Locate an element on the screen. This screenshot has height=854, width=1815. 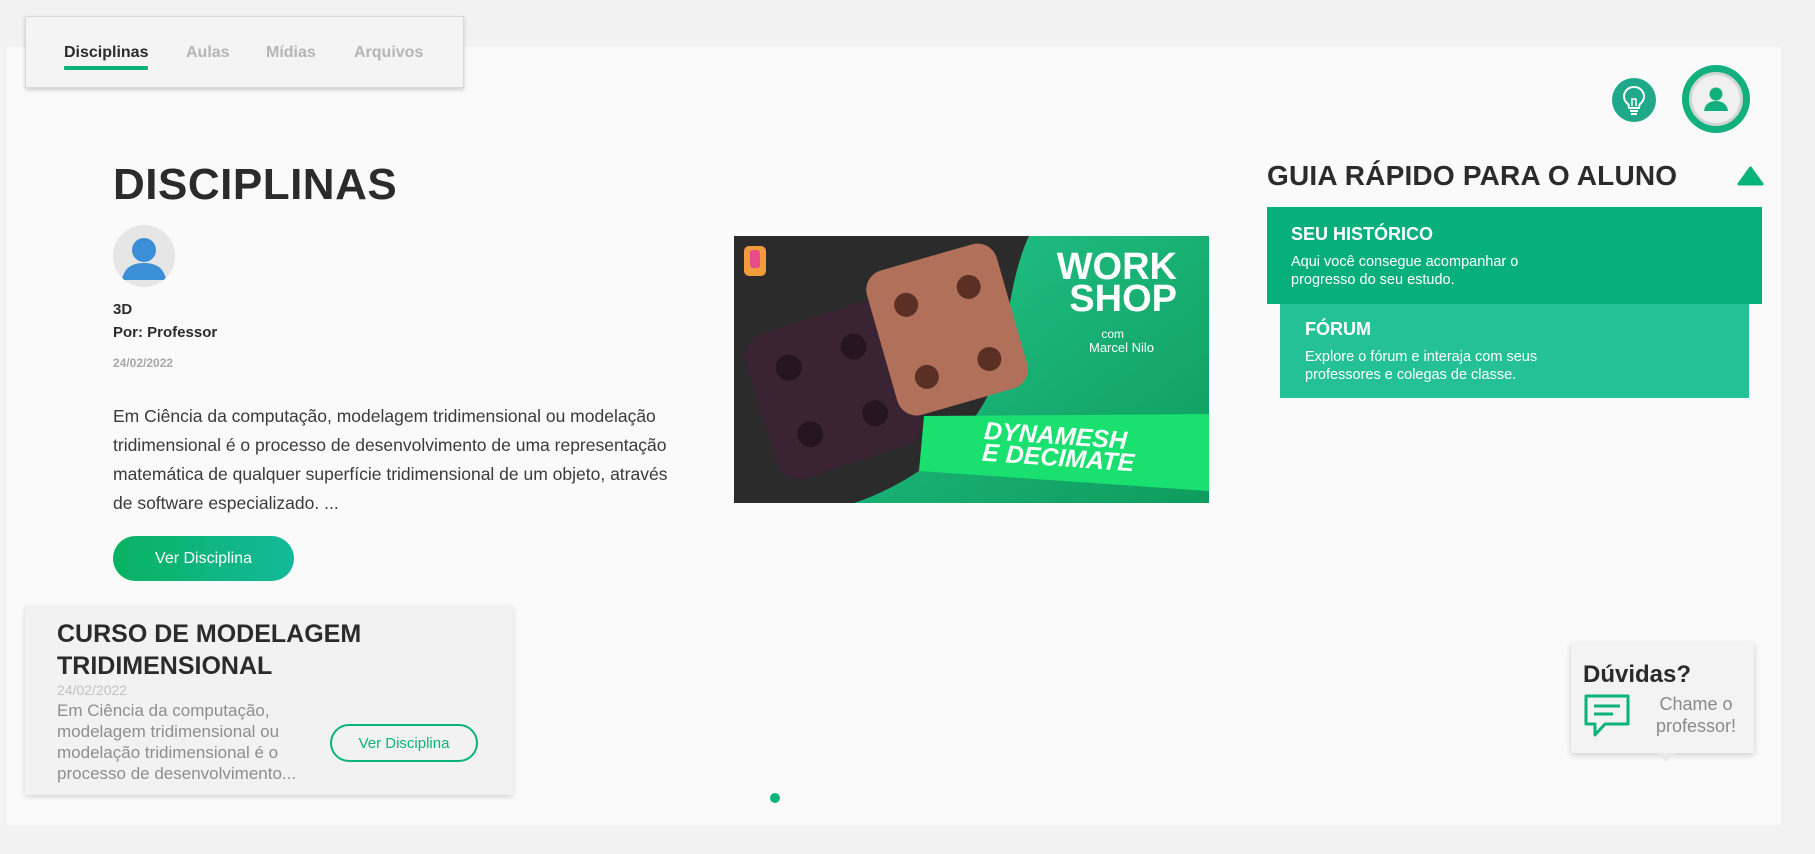
tab-aulas: Aulas is located at coordinates (208, 53).